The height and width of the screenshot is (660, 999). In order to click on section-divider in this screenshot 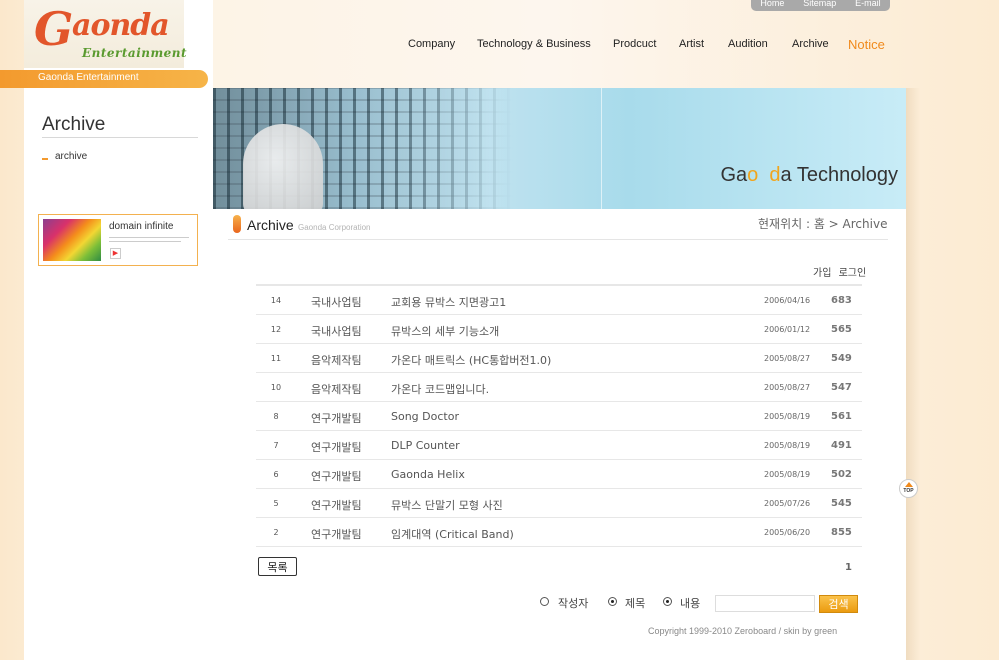, I will do `click(558, 239)`.